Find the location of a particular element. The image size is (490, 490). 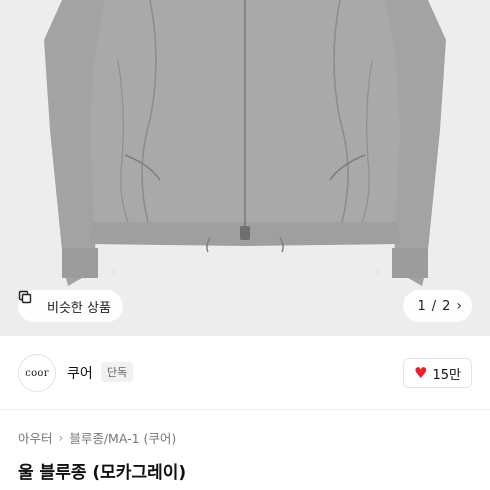

brand-logo-avatar: coor is located at coordinates (37, 373).